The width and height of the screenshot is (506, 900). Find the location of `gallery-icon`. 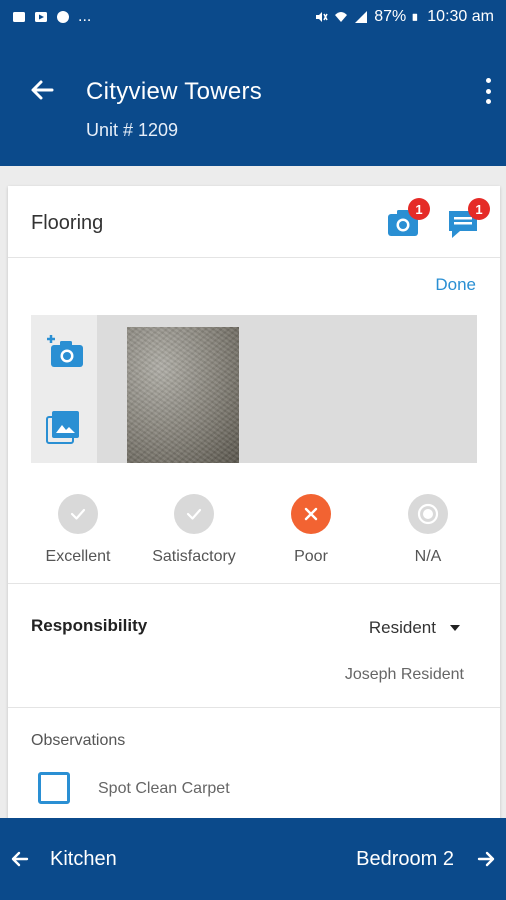

gallery-icon is located at coordinates (63, 427).